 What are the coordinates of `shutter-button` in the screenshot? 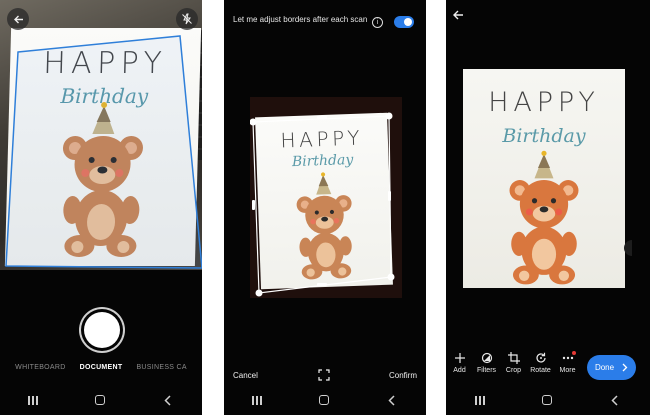 It's located at (102, 330).